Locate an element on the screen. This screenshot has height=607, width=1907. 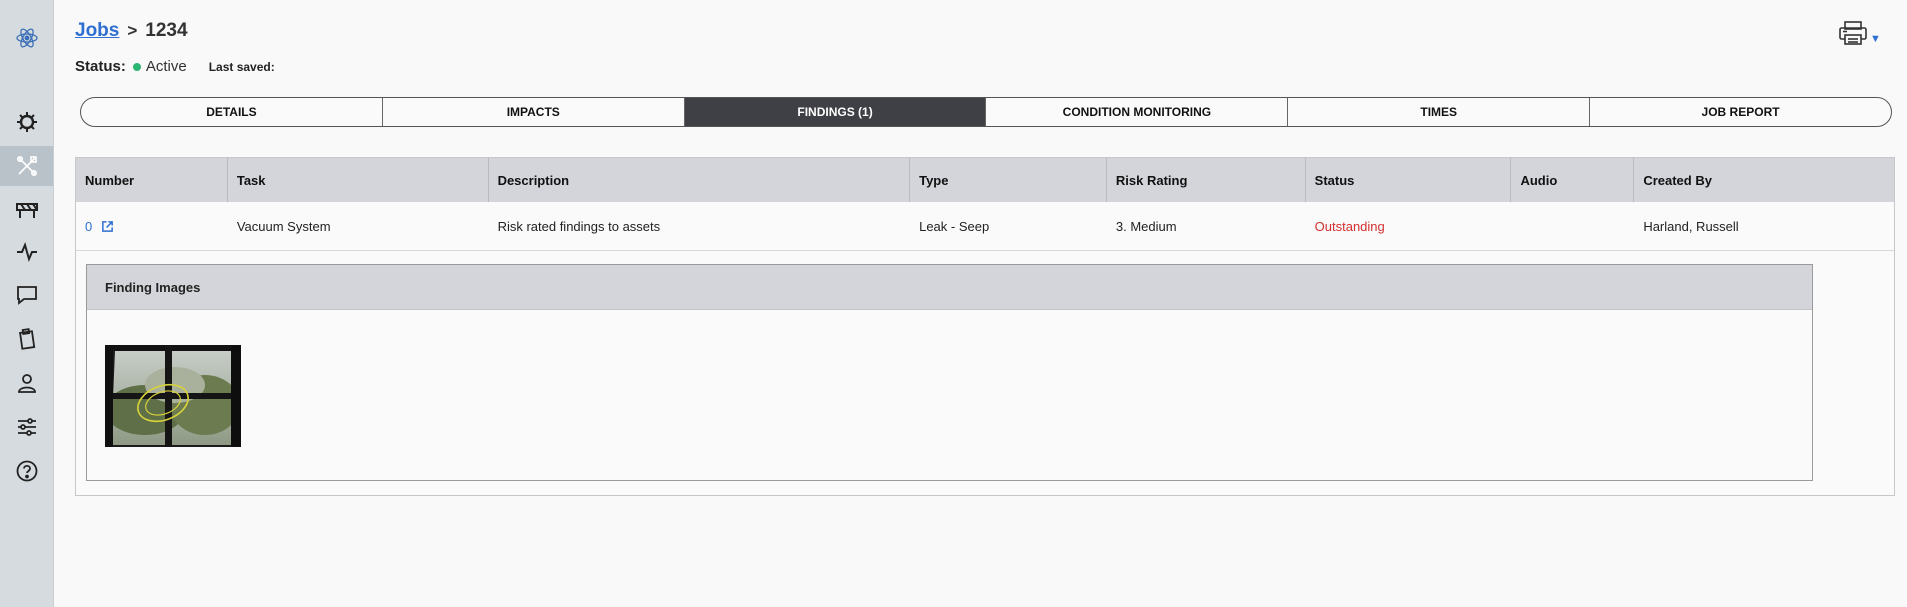
job-id: 1234 is located at coordinates (166, 30).